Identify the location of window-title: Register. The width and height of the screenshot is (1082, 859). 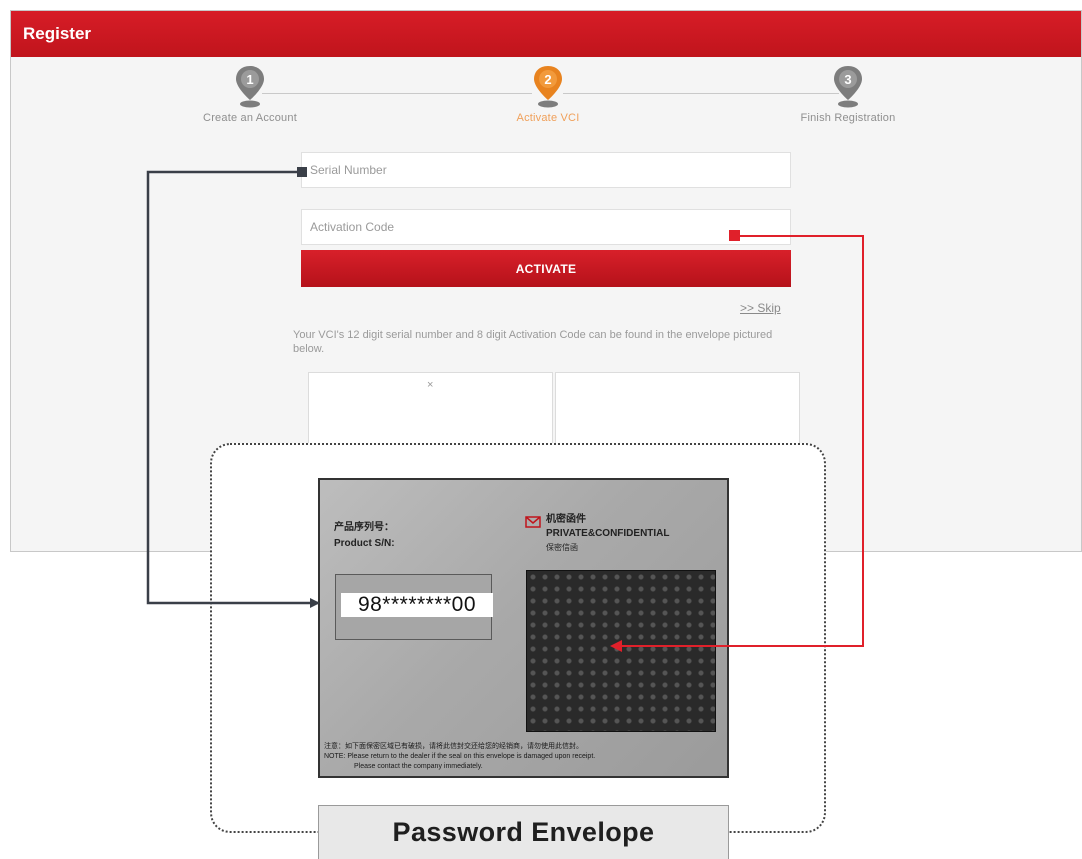
(546, 34).